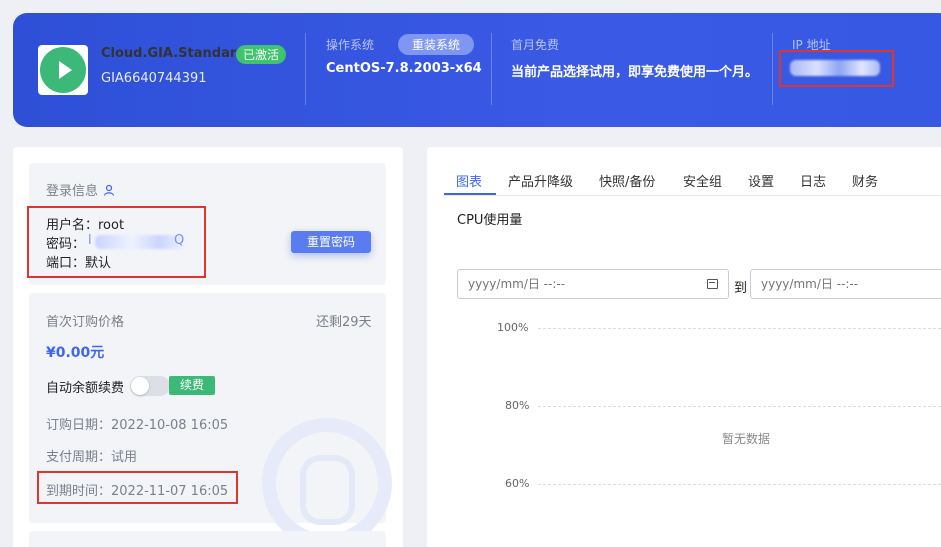  Describe the element at coordinates (192, 385) in the screenshot. I see `renew-button: 续费` at that location.